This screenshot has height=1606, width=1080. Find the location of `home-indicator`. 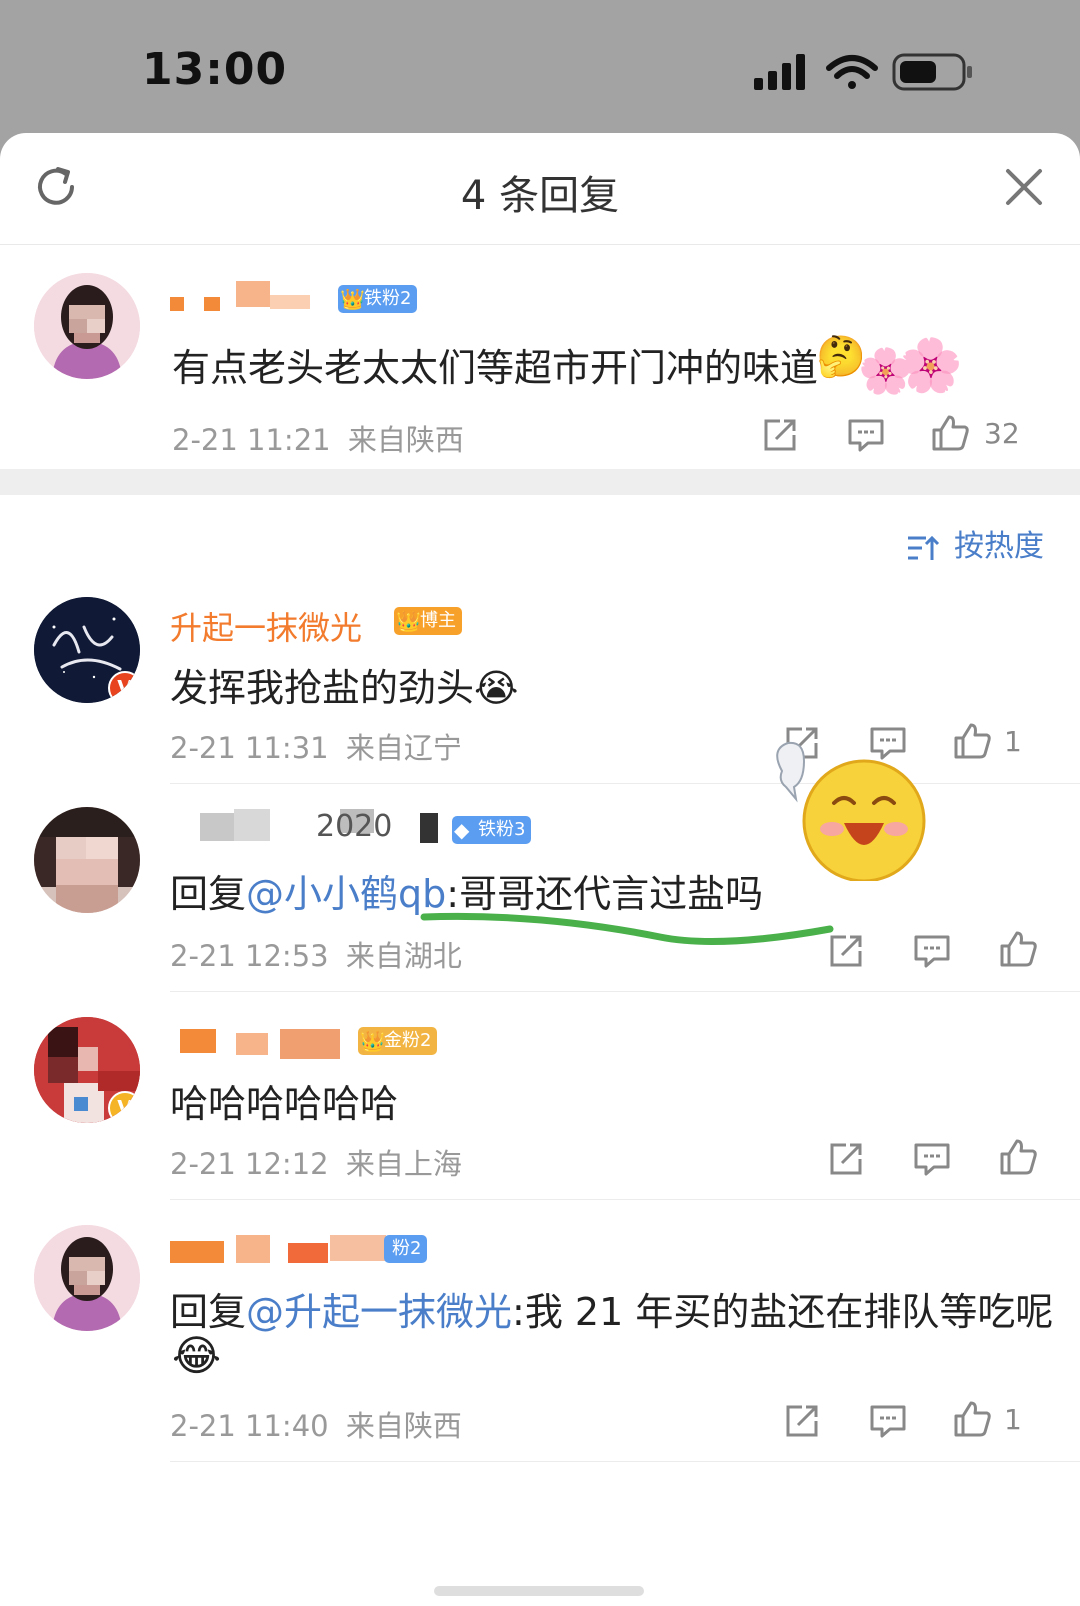

home-indicator is located at coordinates (539, 1591).